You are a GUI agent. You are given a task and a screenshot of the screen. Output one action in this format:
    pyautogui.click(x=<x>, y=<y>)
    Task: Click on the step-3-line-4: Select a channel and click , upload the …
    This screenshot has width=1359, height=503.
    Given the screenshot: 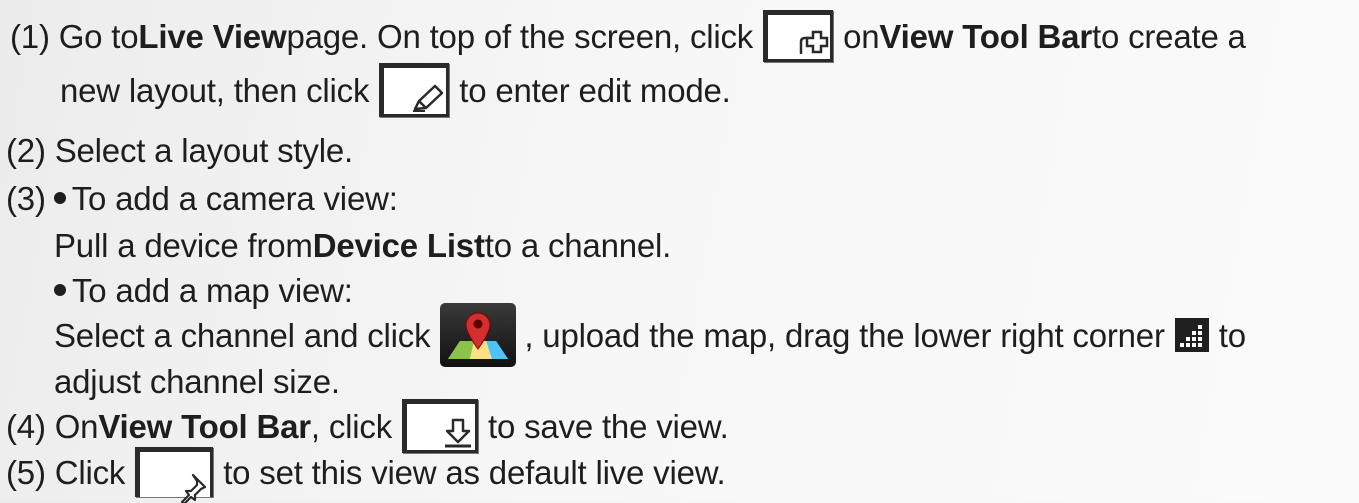 What is the action you would take?
    pyautogui.click(x=650, y=335)
    